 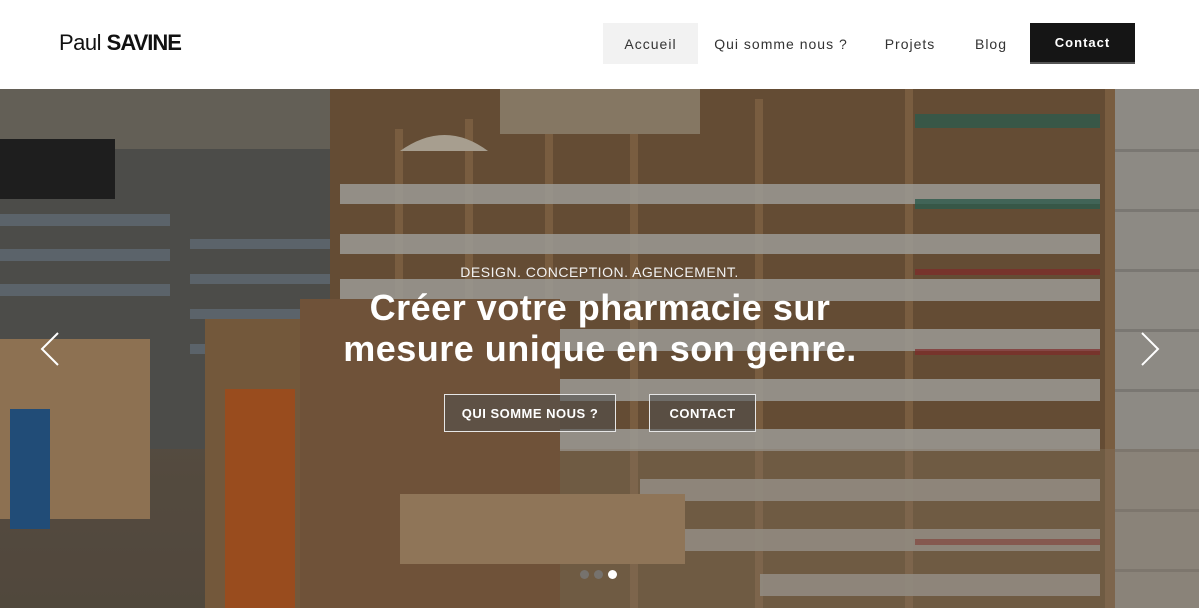 I want to click on chevron-right-icon, so click(x=1150, y=349).